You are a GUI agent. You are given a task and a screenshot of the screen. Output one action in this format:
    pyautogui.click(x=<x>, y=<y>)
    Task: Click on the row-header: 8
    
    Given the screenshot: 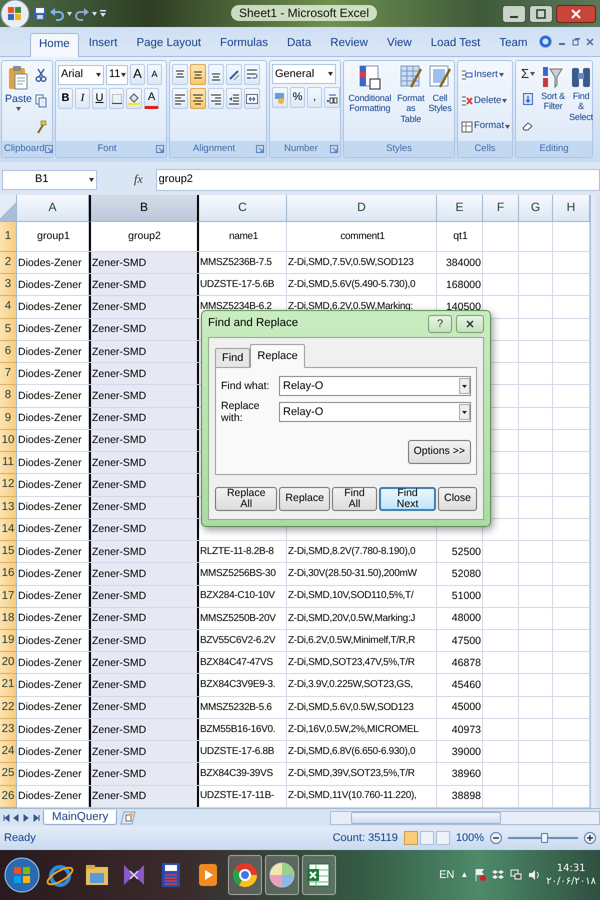 What is the action you would take?
    pyautogui.click(x=8, y=396)
    